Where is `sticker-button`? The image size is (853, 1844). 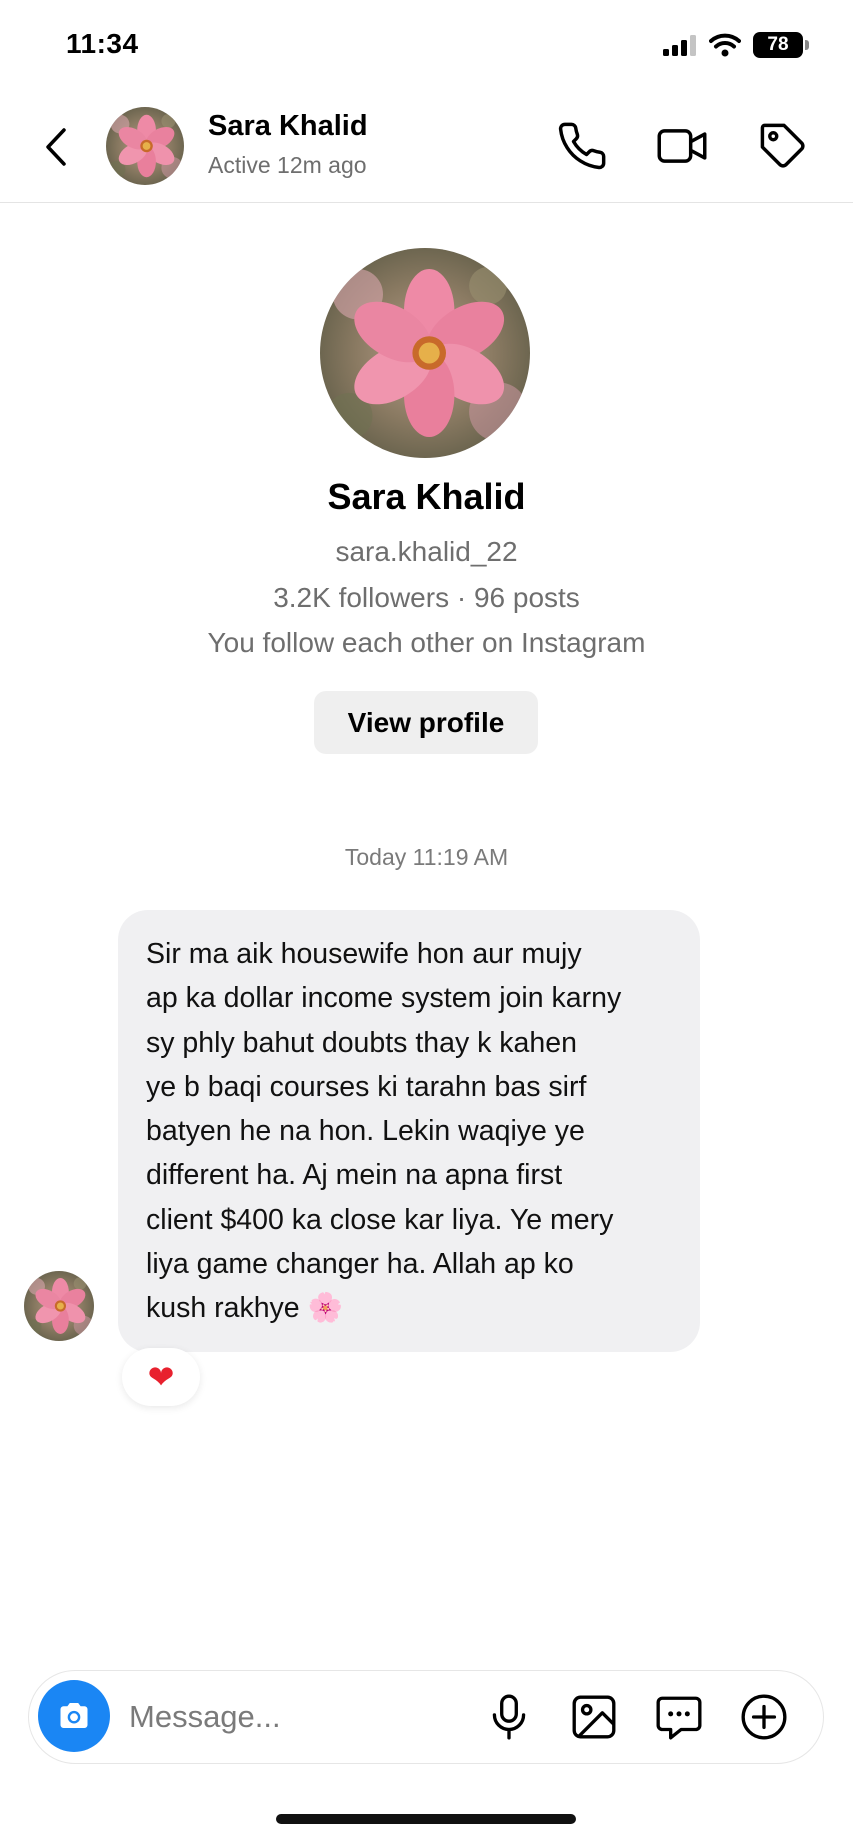 sticker-button is located at coordinates (679, 1717).